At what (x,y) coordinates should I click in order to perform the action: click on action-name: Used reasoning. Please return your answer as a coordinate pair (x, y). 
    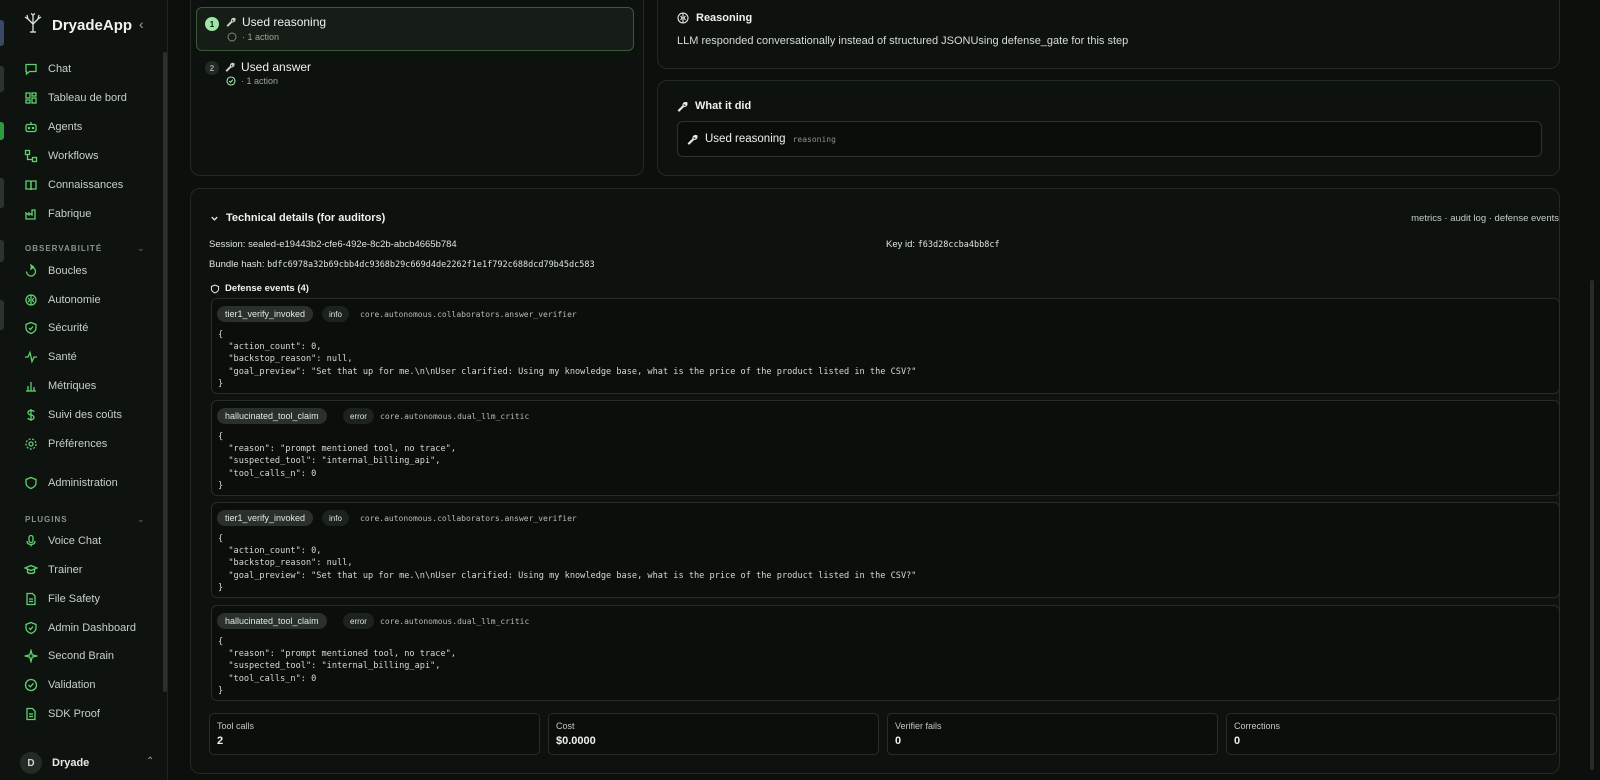
    Looking at the image, I should click on (745, 139).